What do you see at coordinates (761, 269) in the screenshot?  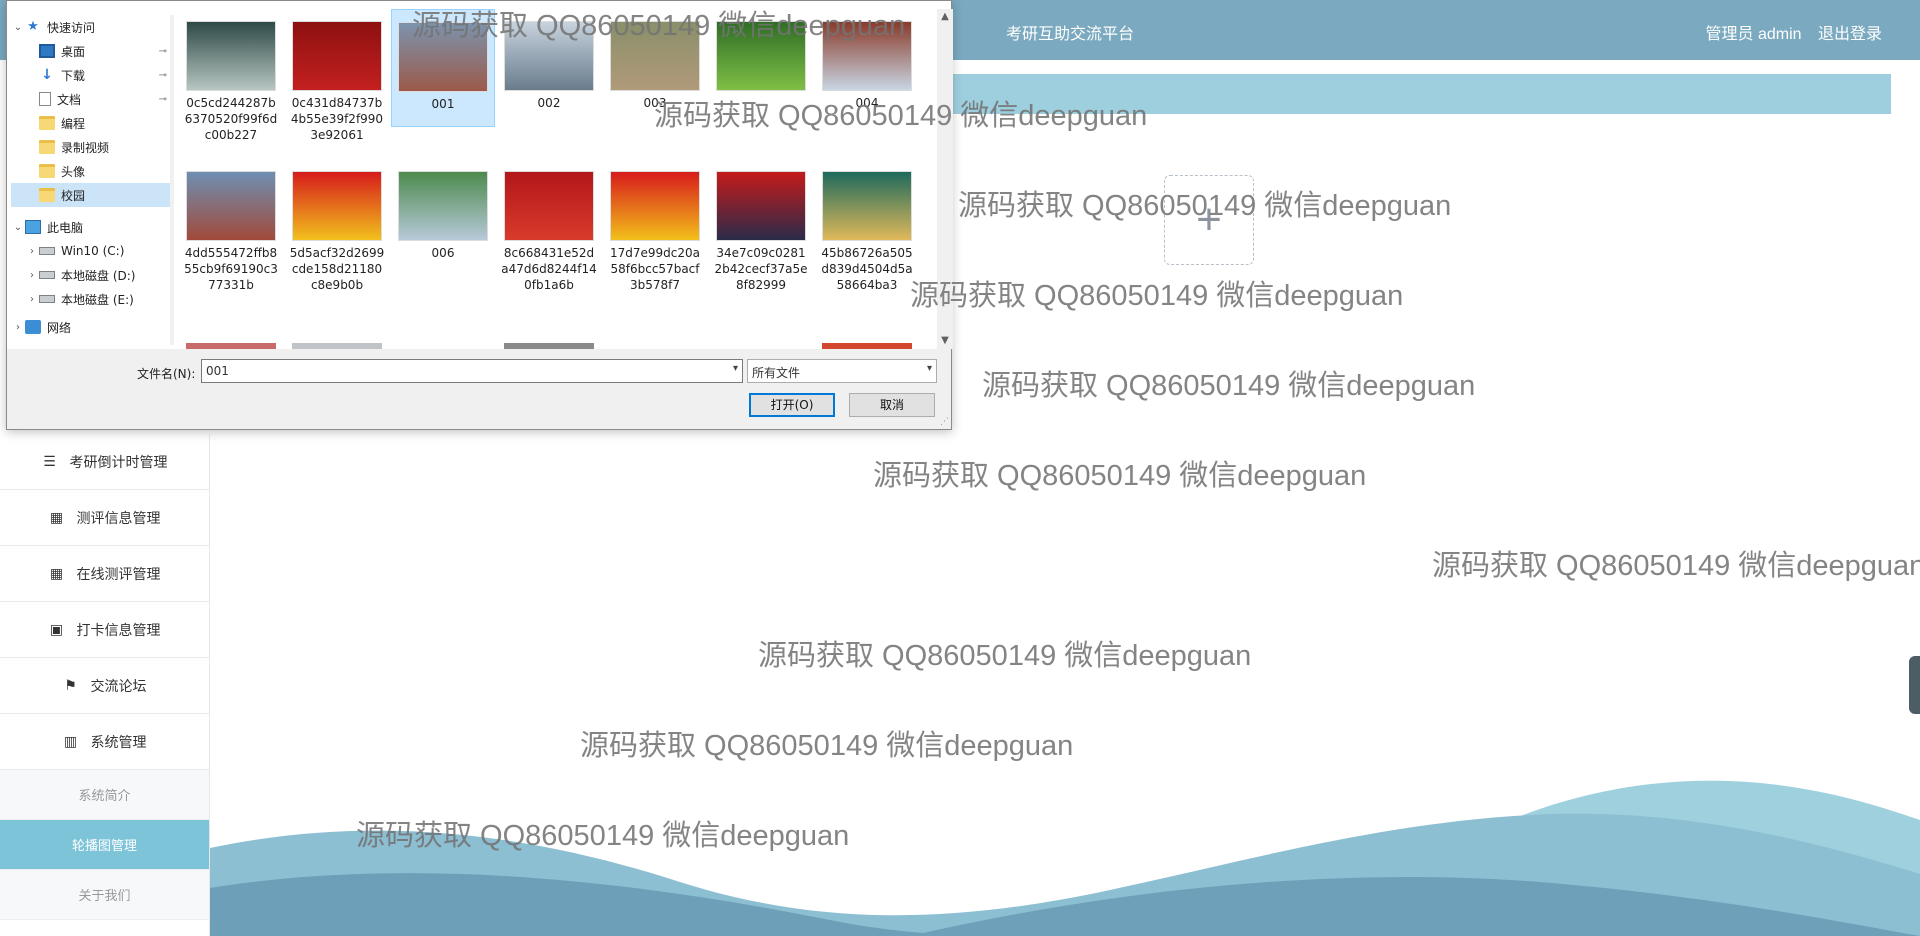 I see `file-name: 34e7c09c02812b42cecf37a5e8f82999` at bounding box center [761, 269].